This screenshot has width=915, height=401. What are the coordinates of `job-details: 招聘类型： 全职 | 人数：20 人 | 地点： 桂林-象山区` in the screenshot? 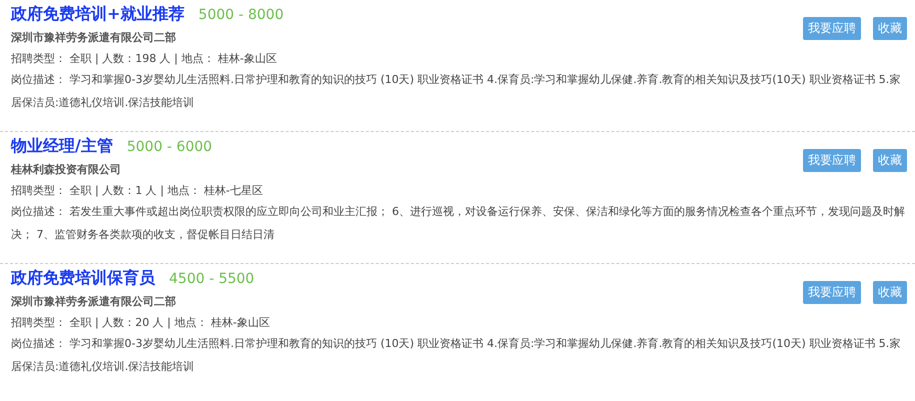 It's located at (140, 323).